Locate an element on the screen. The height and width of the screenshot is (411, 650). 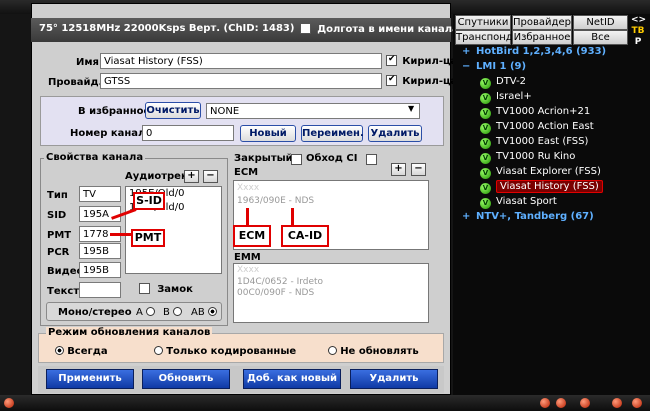
tree-group: + HotBird 1,2,3,4,6 (933) is located at coordinates (552, 51).